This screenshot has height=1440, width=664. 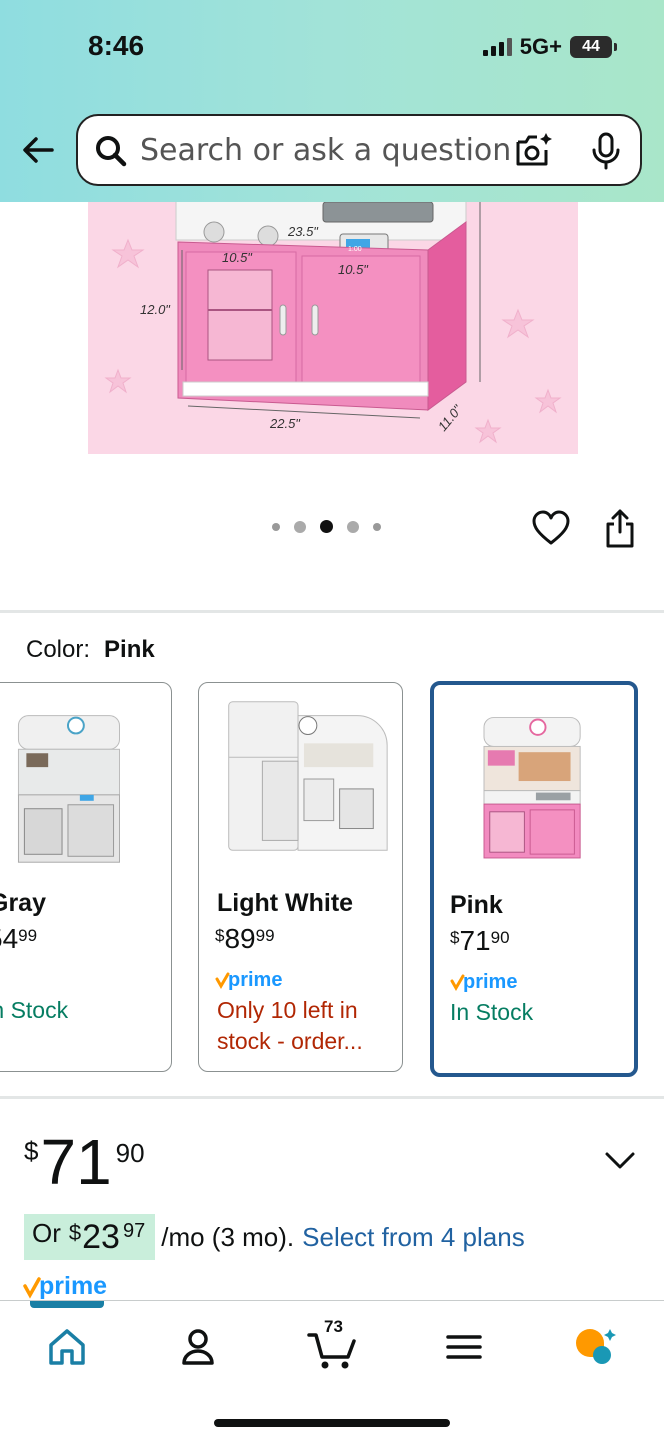 What do you see at coordinates (31, 1151) in the screenshot?
I see `price-currency: $` at bounding box center [31, 1151].